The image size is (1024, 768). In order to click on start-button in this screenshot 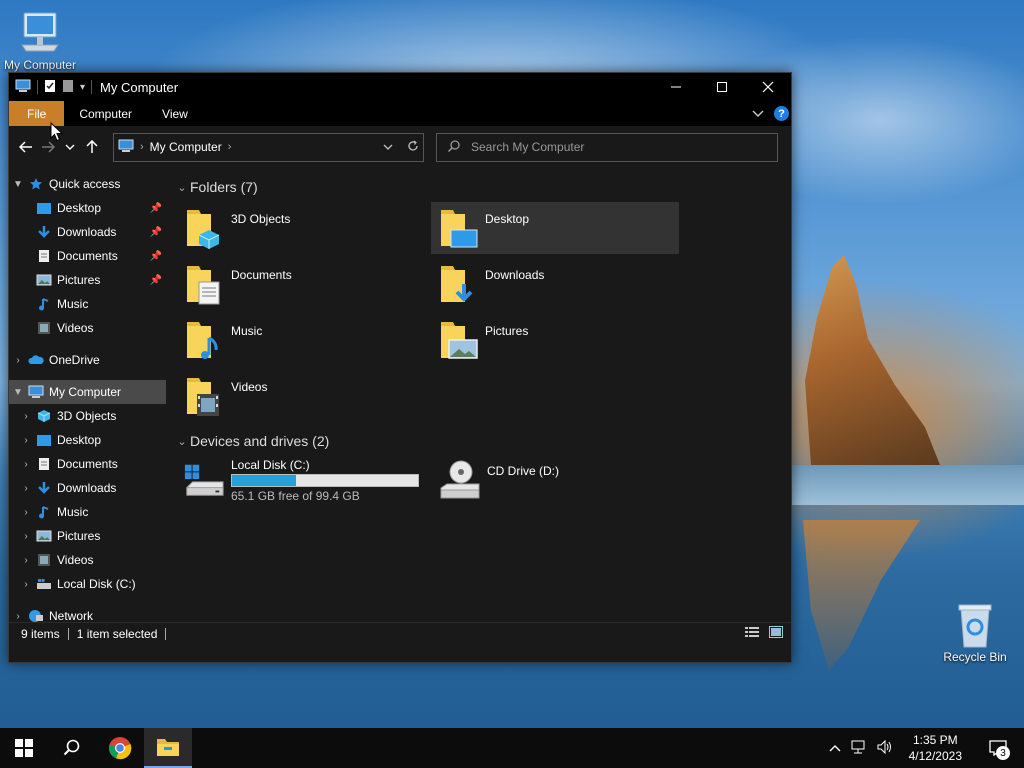, I will do `click(24, 748)`.